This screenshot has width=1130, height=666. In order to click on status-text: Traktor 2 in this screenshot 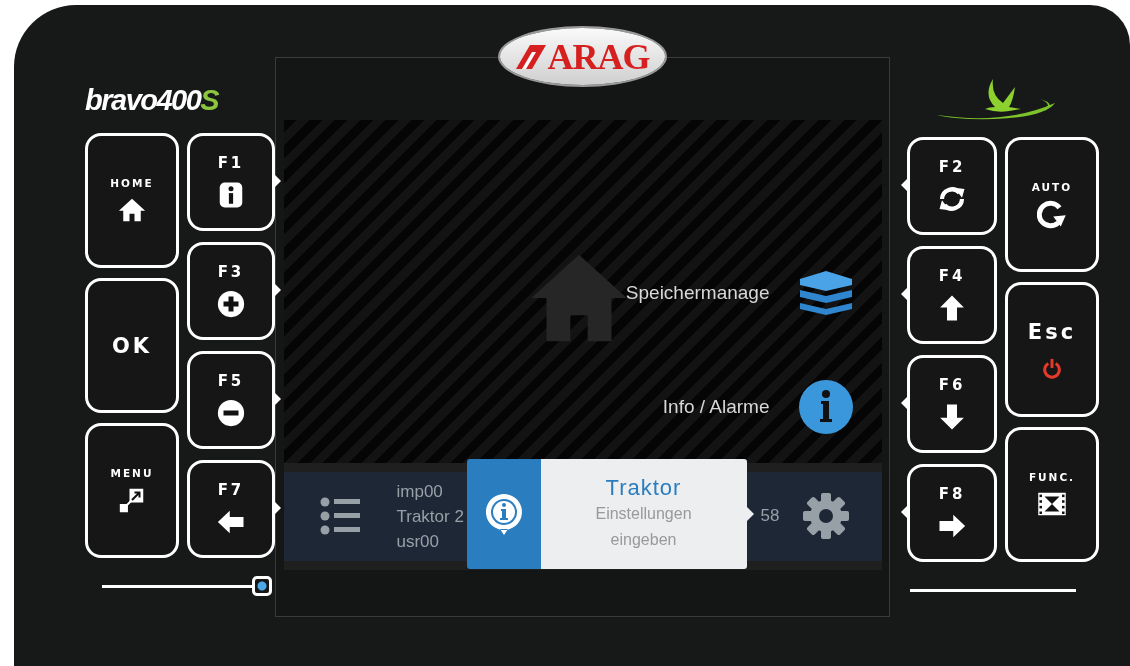, I will do `click(430, 516)`.